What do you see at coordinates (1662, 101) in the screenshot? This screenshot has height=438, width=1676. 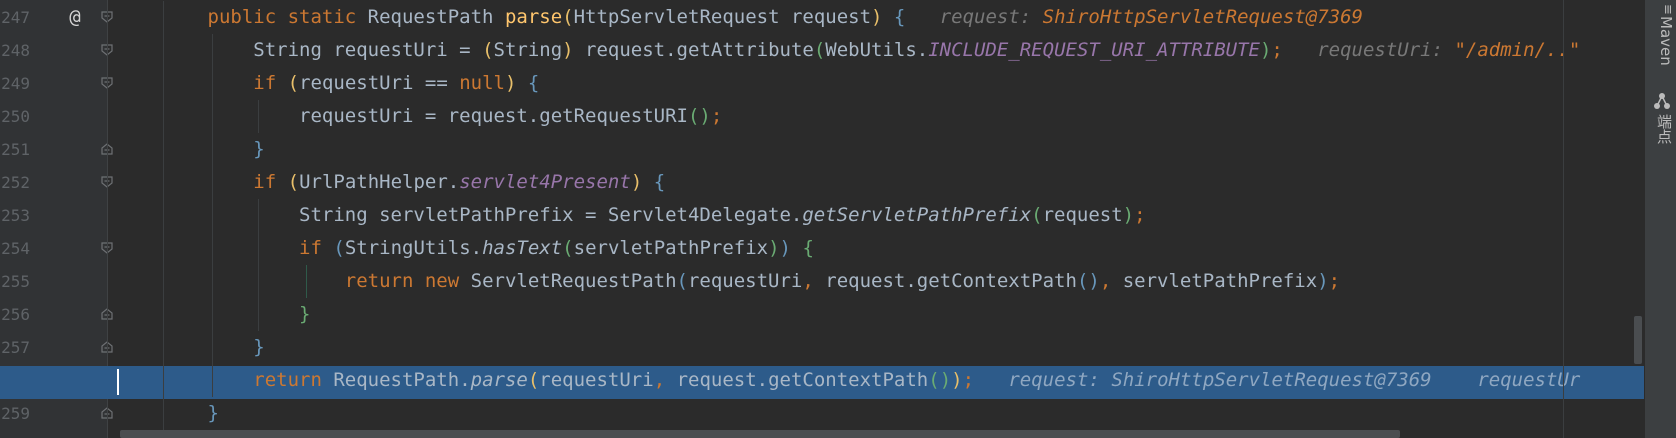 I see `endpoints-icon` at bounding box center [1662, 101].